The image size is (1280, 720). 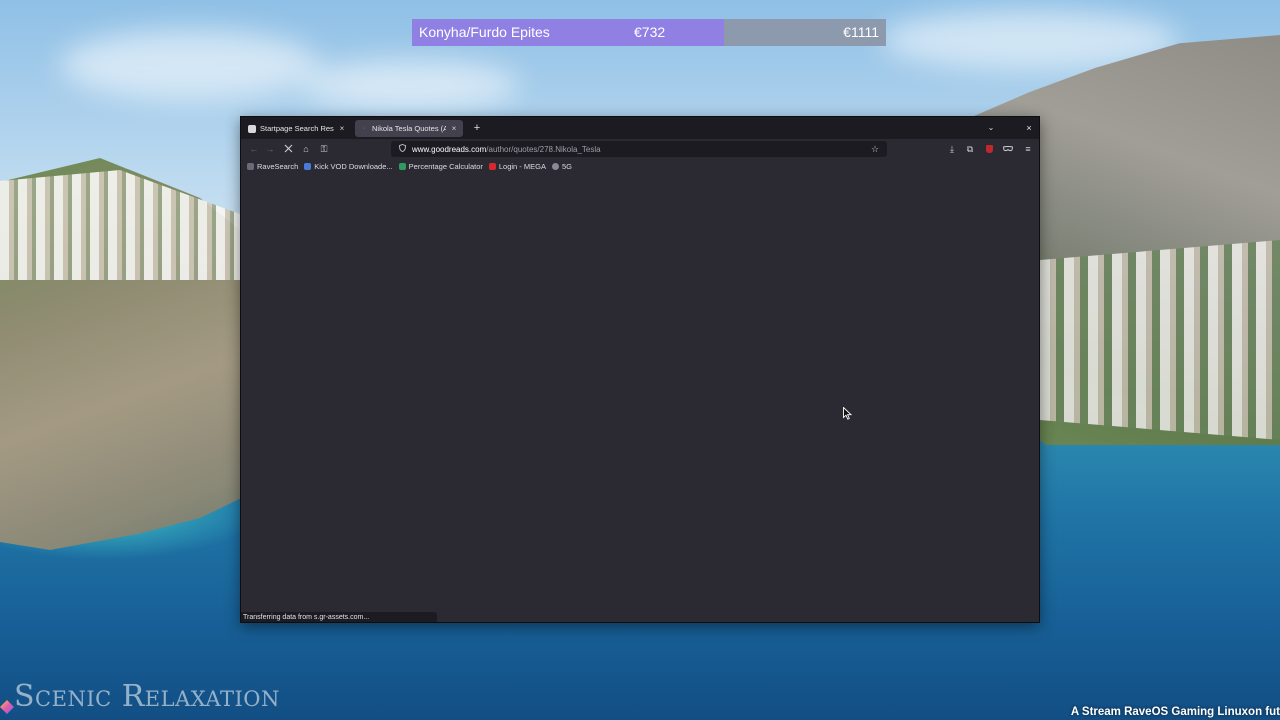 What do you see at coordinates (952, 149) in the screenshot?
I see `downloads-button: ⤓` at bounding box center [952, 149].